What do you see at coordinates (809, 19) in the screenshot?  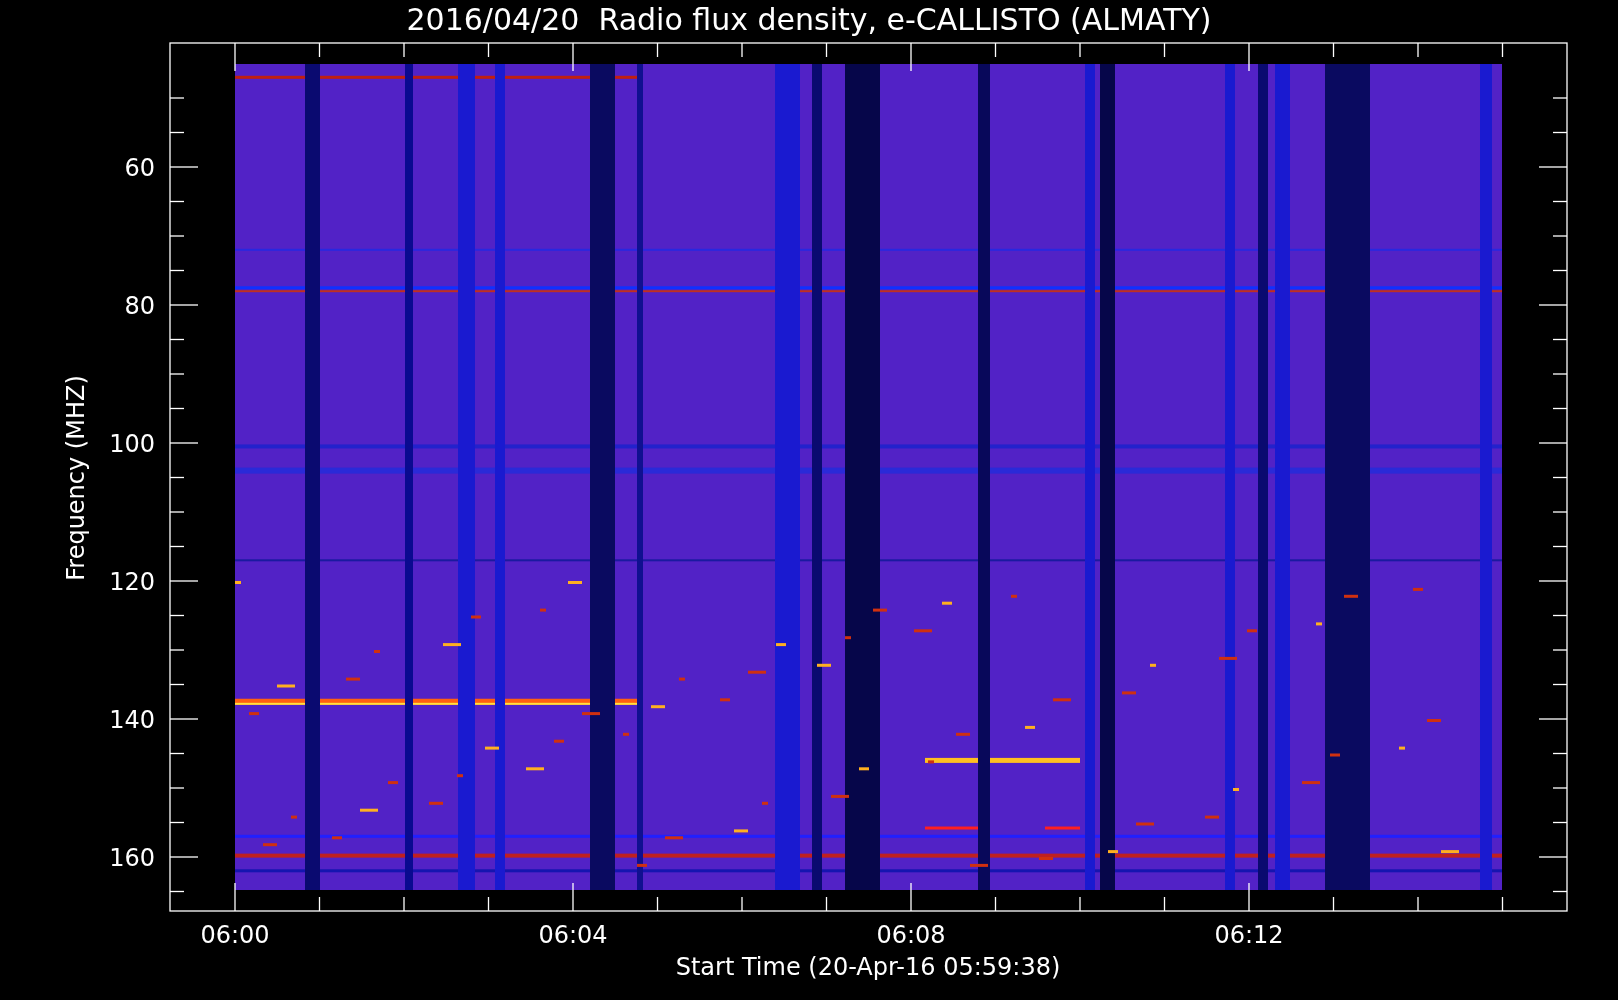 I see `chart-title: 2016/04/20 Radio flux density, e-CALLISTO (ALMATY)` at bounding box center [809, 19].